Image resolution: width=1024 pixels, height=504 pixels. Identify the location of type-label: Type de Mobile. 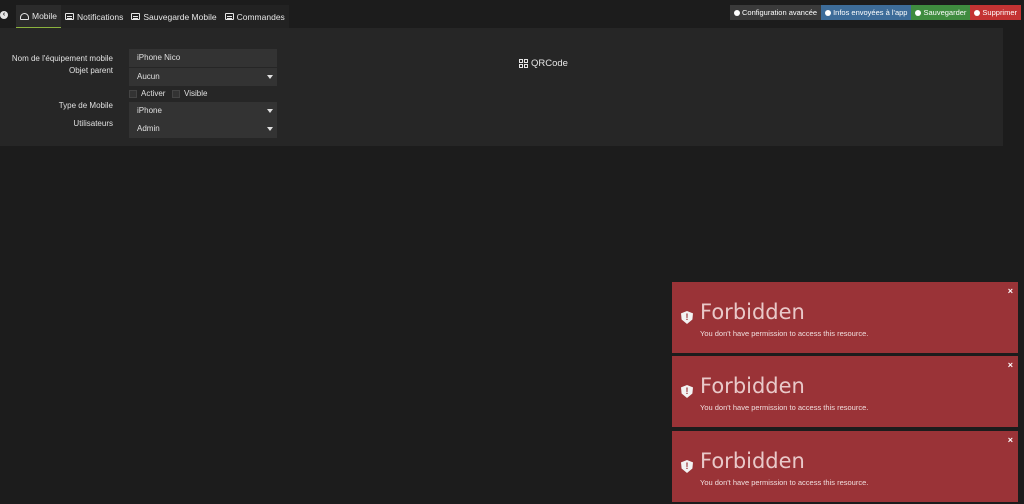
(85, 105).